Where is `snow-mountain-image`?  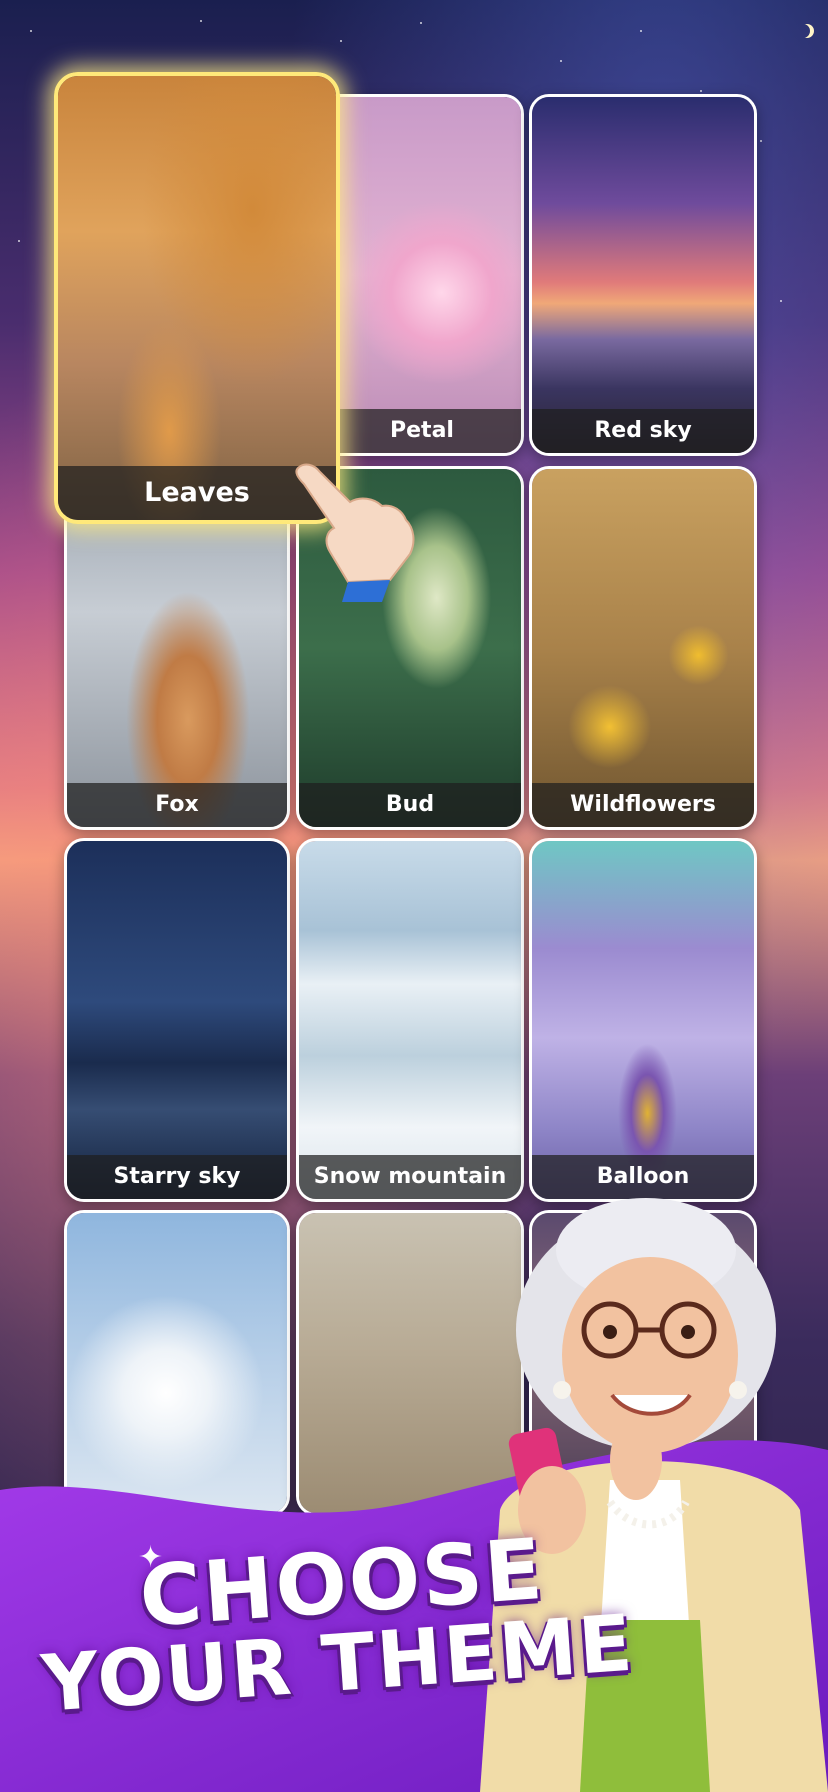
snow-mountain-image is located at coordinates (410, 1020).